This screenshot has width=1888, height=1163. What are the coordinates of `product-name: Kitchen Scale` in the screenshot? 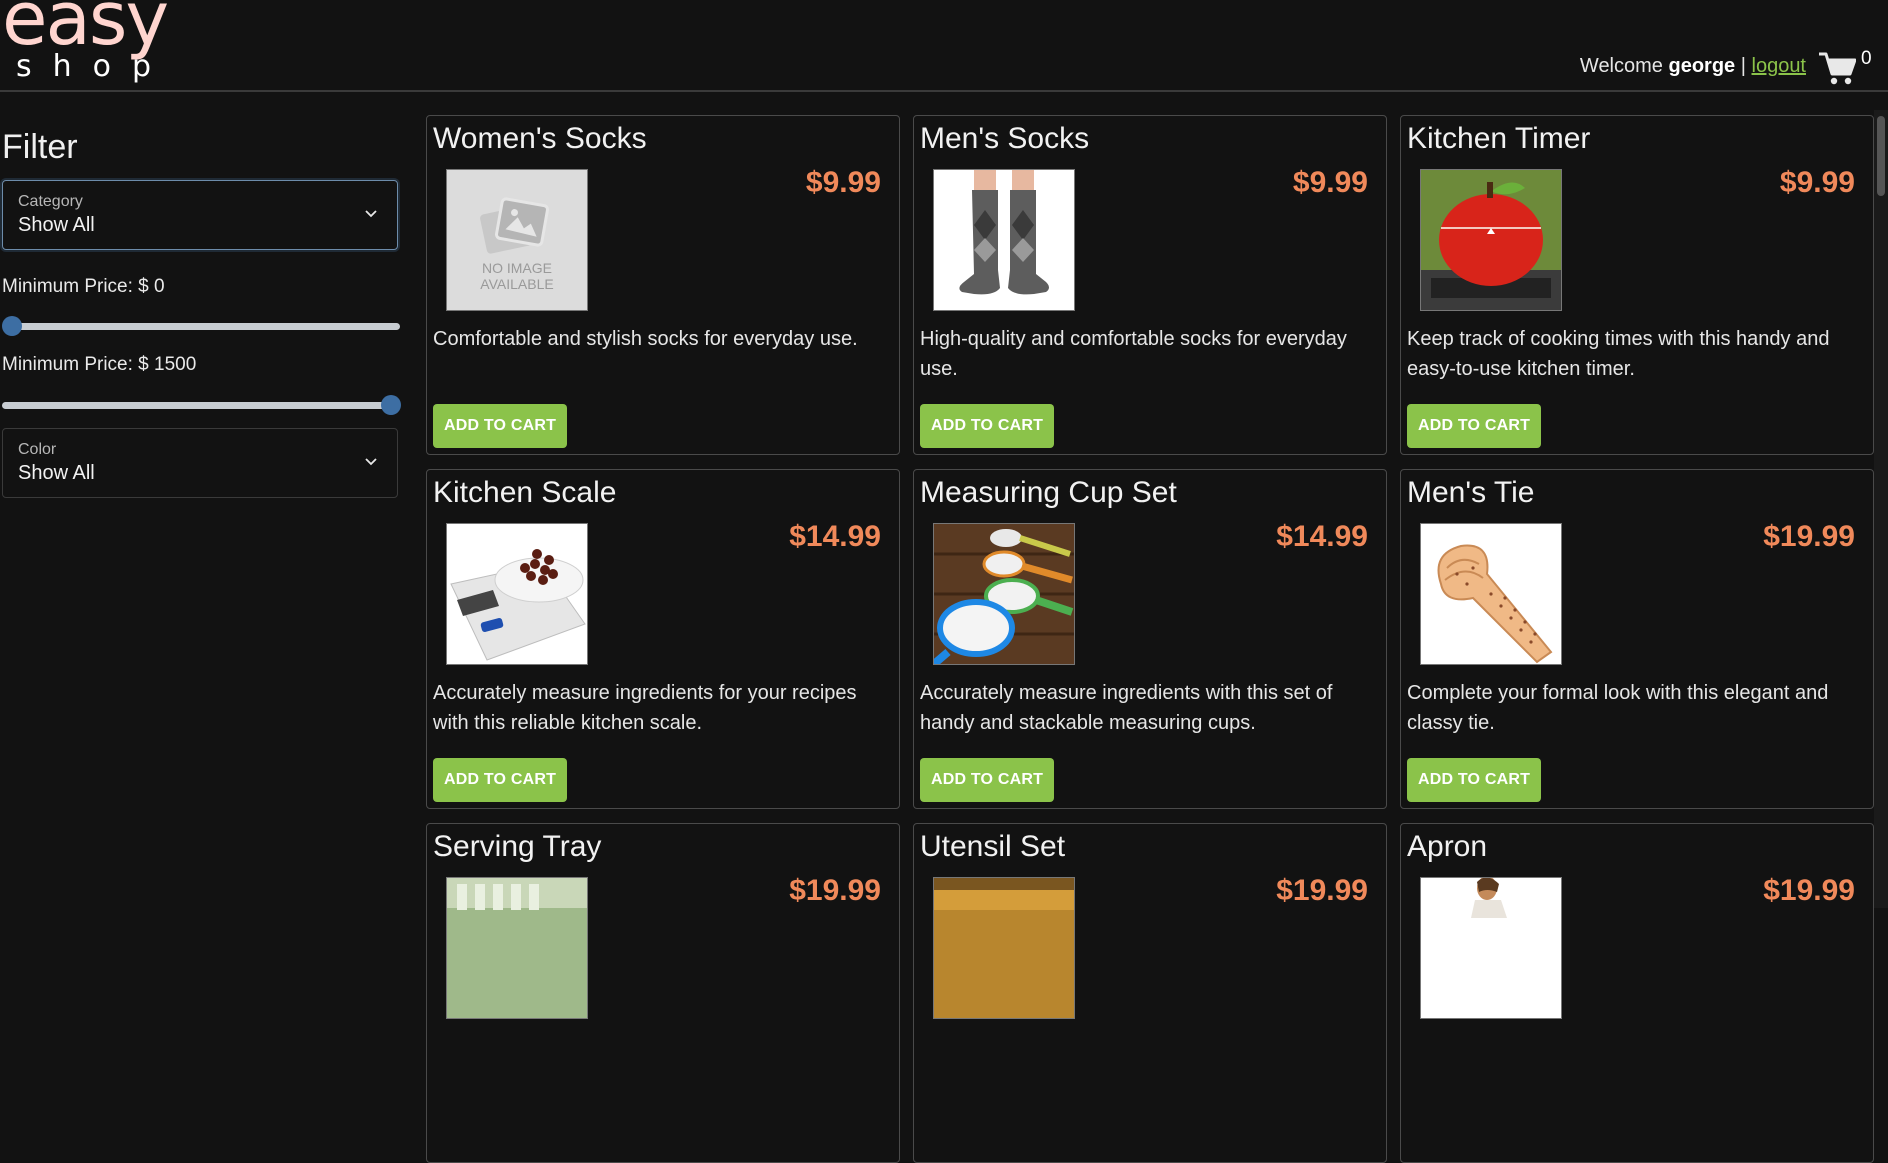 It's located at (525, 492).